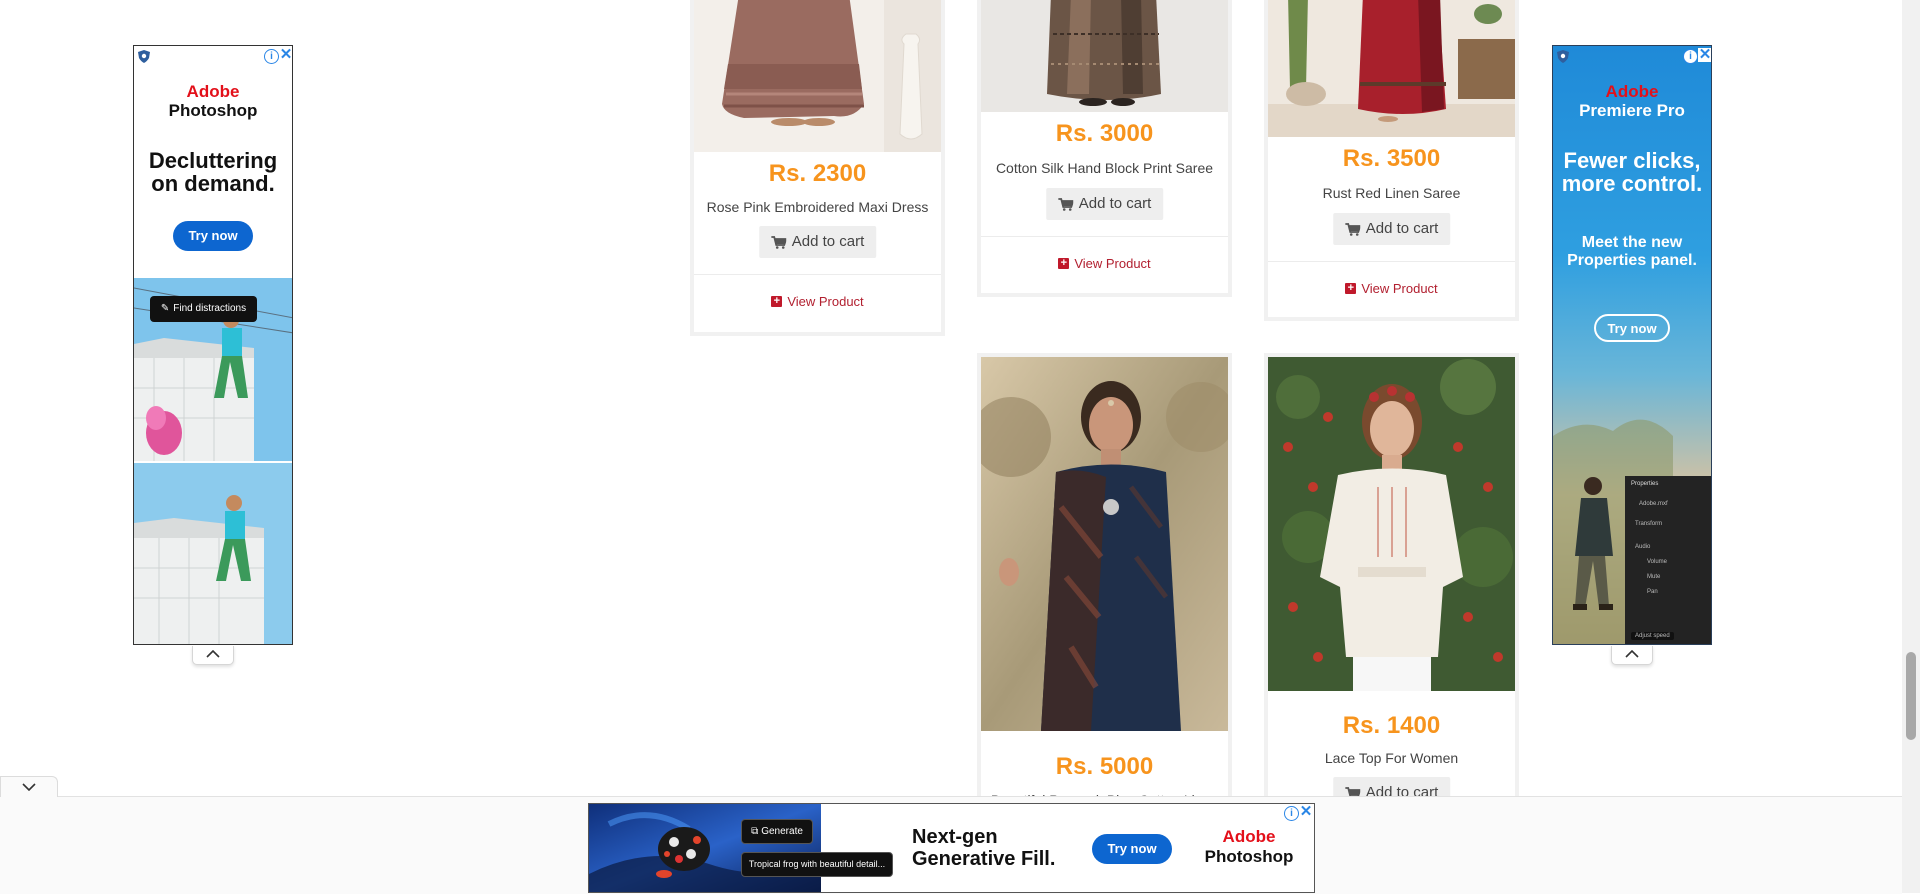 The width and height of the screenshot is (1920, 894). Describe the element at coordinates (213, 553) in the screenshot. I see `ad-photo-bottom` at that location.